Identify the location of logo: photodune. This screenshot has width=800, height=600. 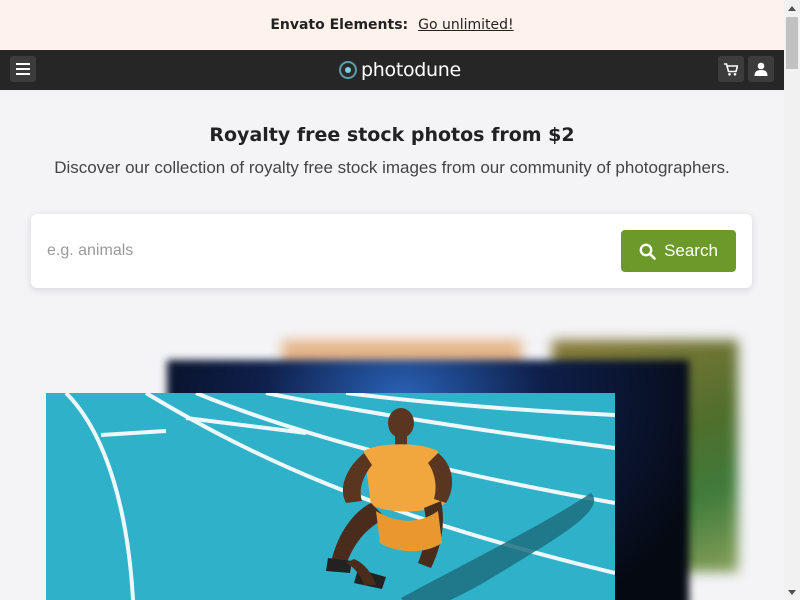
(400, 70).